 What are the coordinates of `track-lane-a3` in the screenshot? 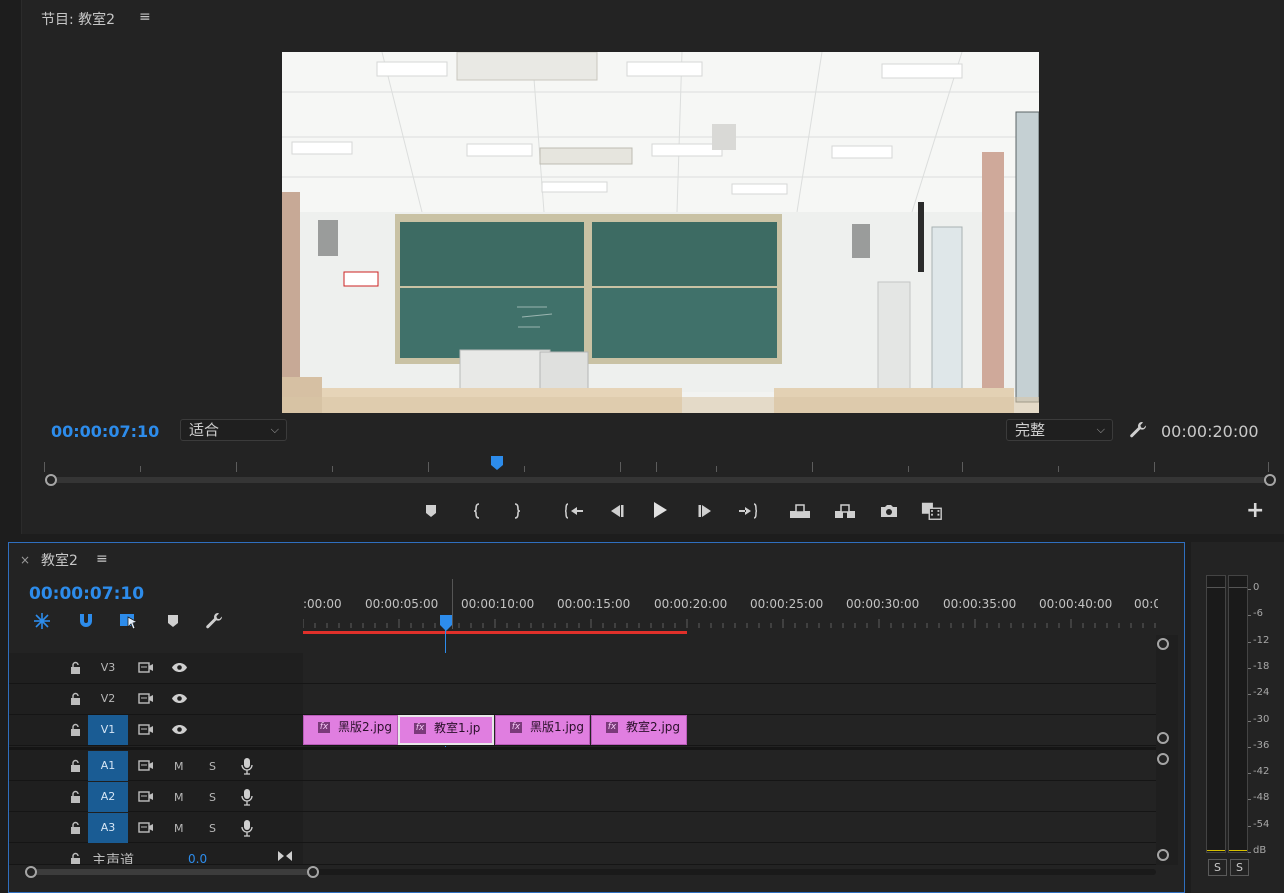 It's located at (730, 827).